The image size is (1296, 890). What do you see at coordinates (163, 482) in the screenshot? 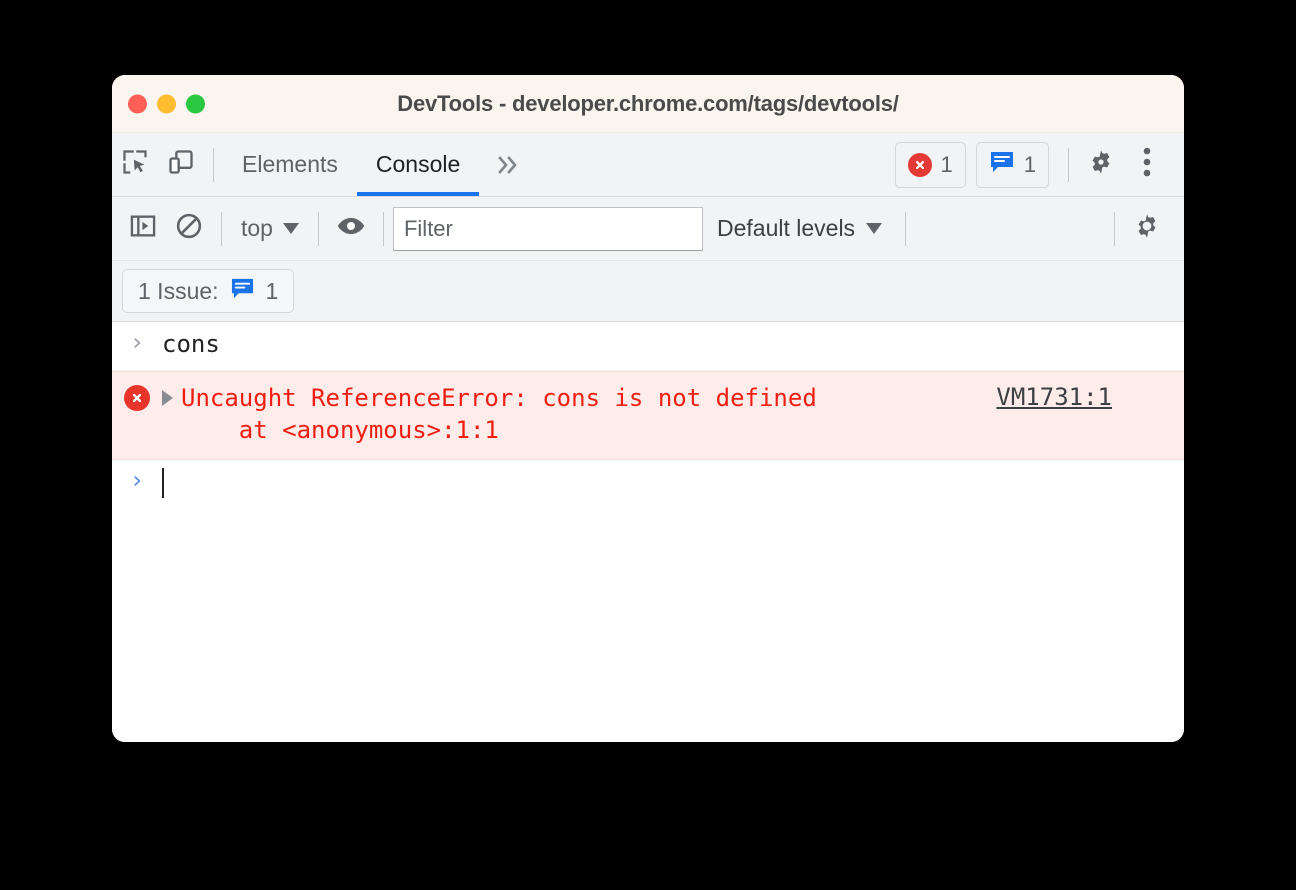
I see `text-caret` at bounding box center [163, 482].